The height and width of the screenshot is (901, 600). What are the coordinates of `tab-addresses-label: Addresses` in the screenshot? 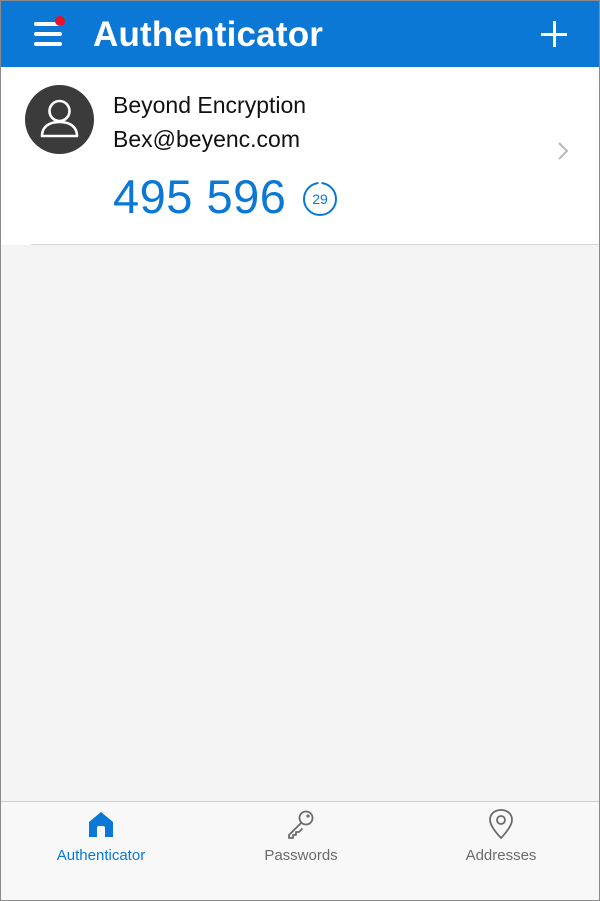 It's located at (501, 855).